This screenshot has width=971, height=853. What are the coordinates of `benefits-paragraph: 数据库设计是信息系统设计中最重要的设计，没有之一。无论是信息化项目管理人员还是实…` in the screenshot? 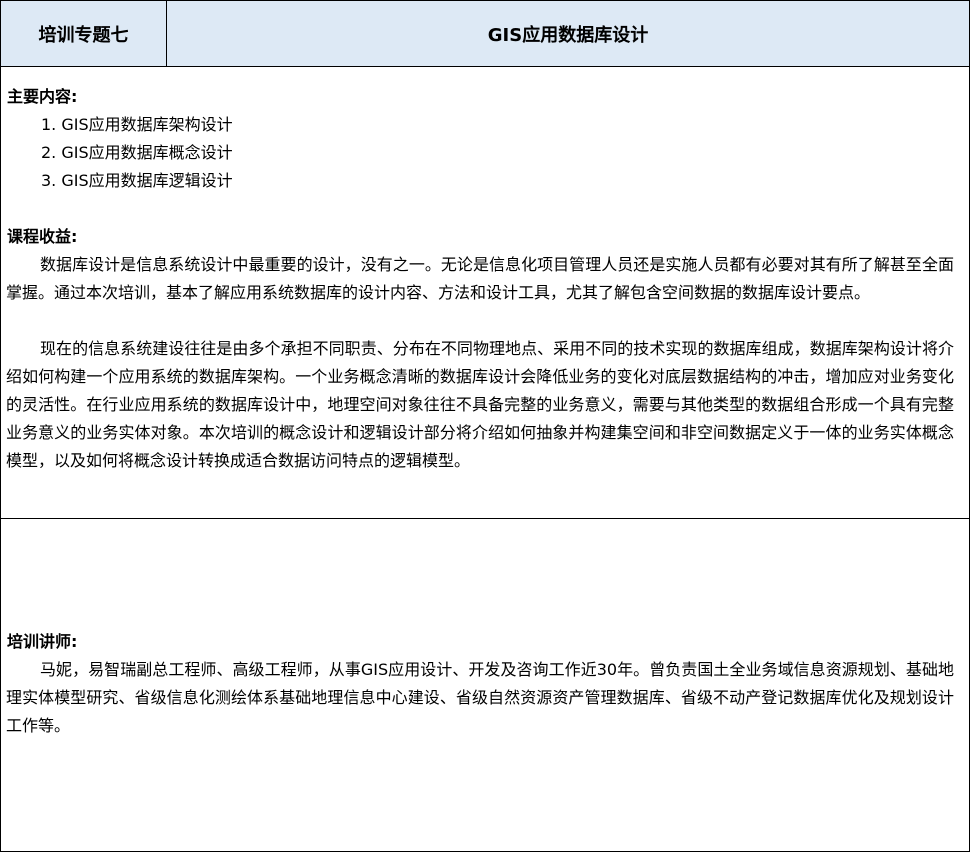 It's located at (480, 278).